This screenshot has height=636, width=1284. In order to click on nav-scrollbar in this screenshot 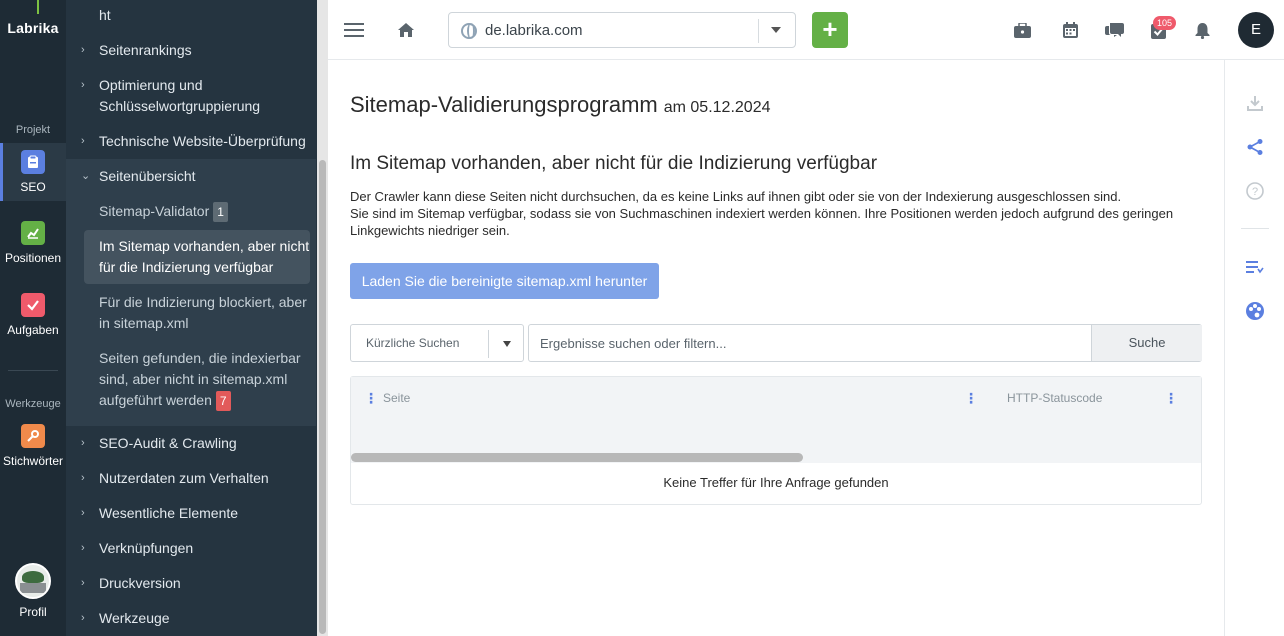, I will do `click(322, 318)`.